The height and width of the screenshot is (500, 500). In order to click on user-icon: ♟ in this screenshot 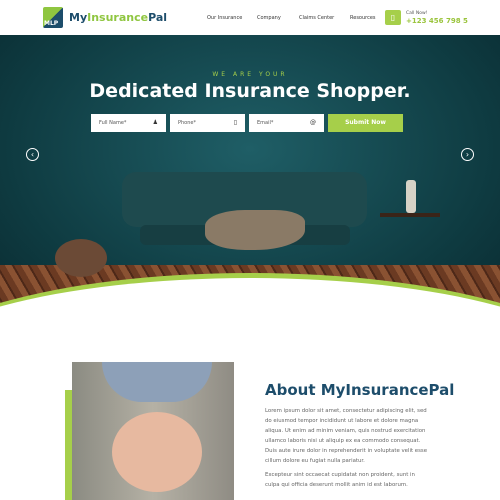, I will do `click(155, 122)`.